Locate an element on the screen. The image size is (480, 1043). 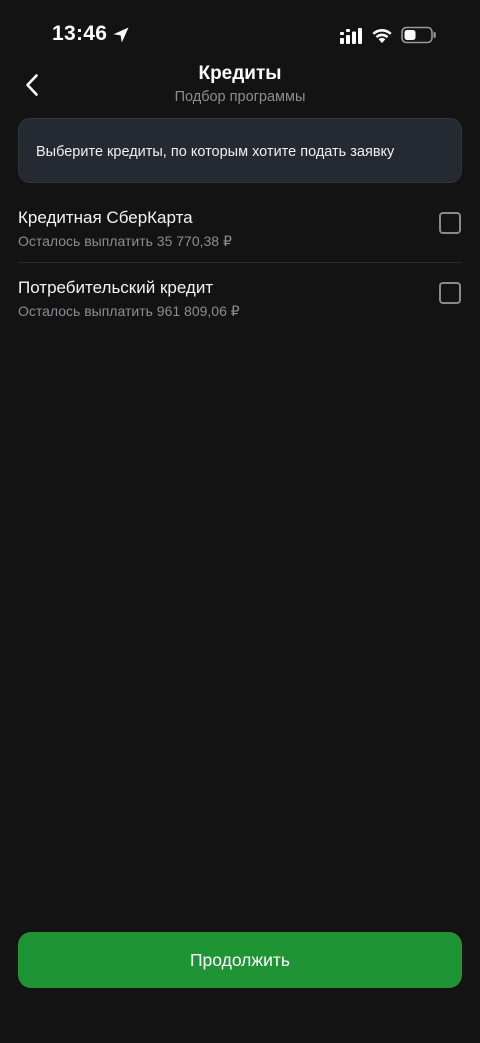
credit-remaining: Осталось выплатить 35 770,38 ₽ is located at coordinates (125, 241).